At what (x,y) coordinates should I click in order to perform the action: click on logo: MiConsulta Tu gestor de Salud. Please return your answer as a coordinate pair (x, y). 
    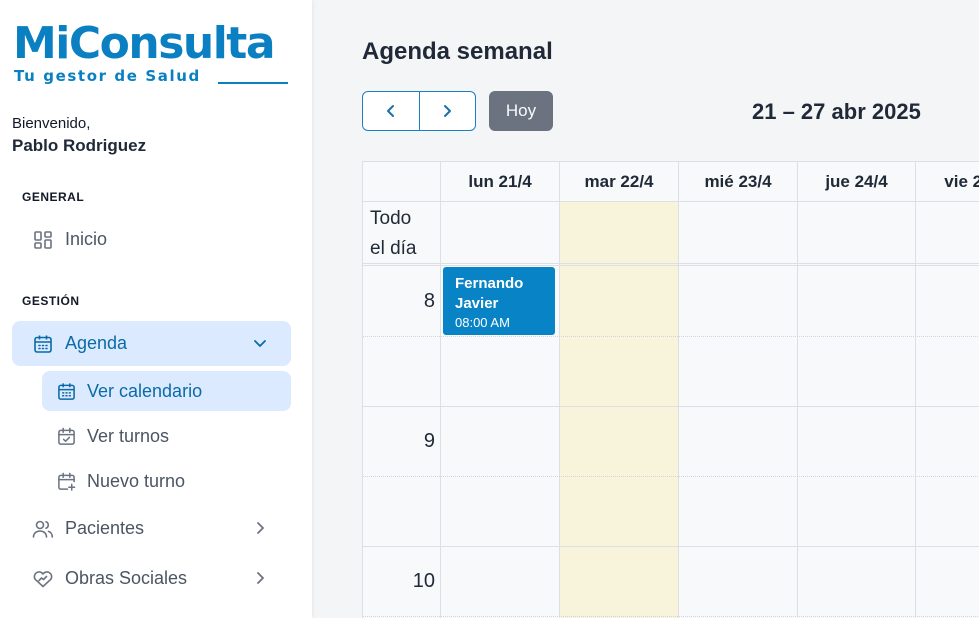
    Looking at the image, I should click on (151, 54).